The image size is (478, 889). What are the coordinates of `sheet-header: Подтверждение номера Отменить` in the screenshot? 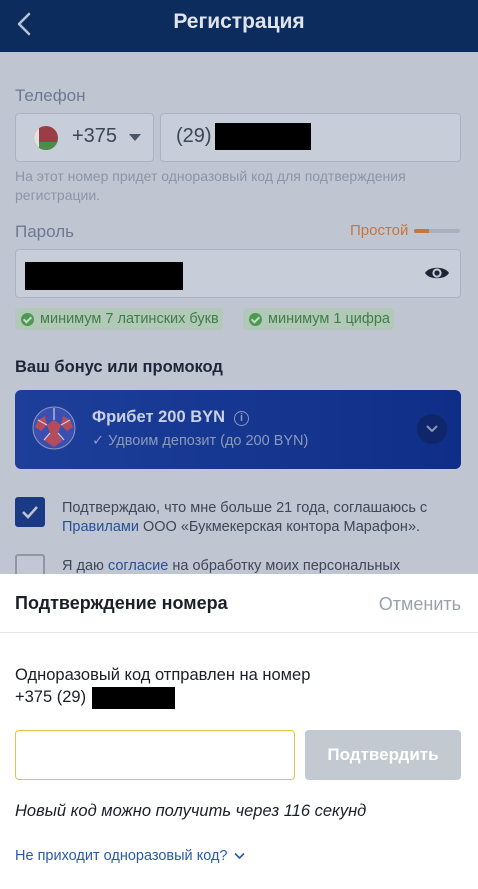 It's located at (239, 603).